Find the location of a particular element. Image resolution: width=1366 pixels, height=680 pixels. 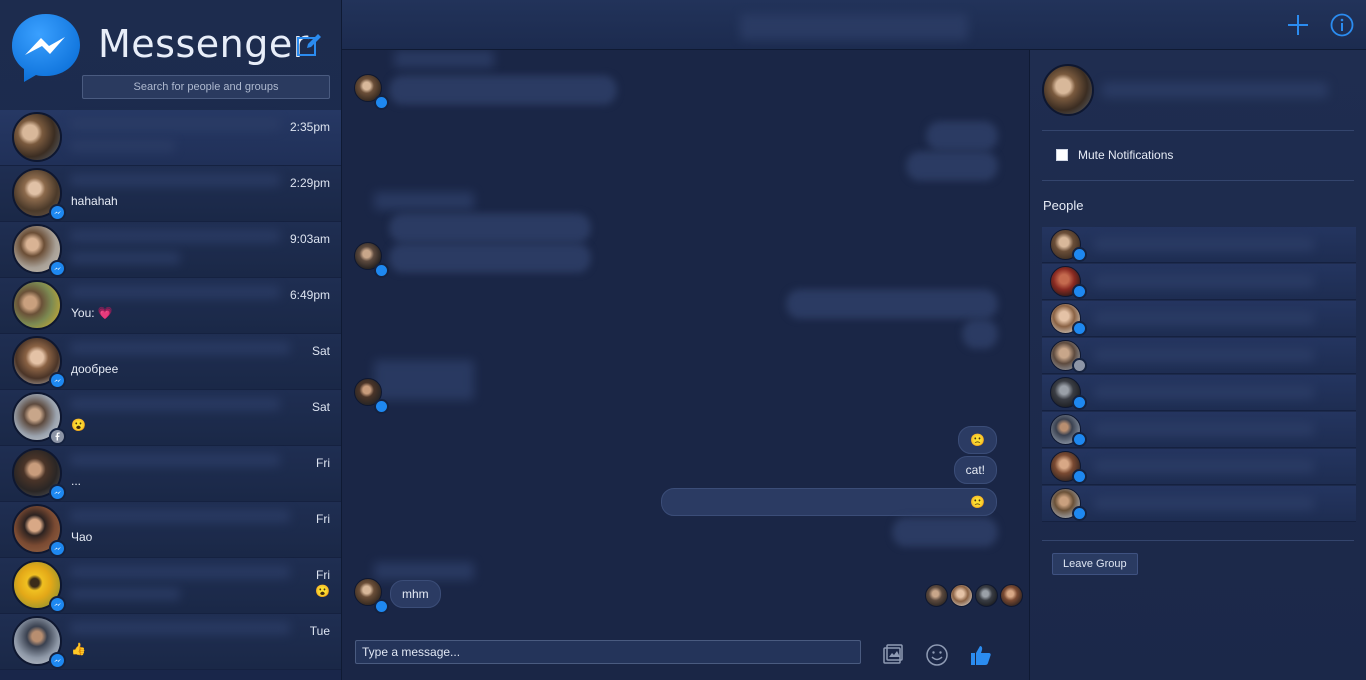

thread-title-redacted is located at coordinates (854, 27).